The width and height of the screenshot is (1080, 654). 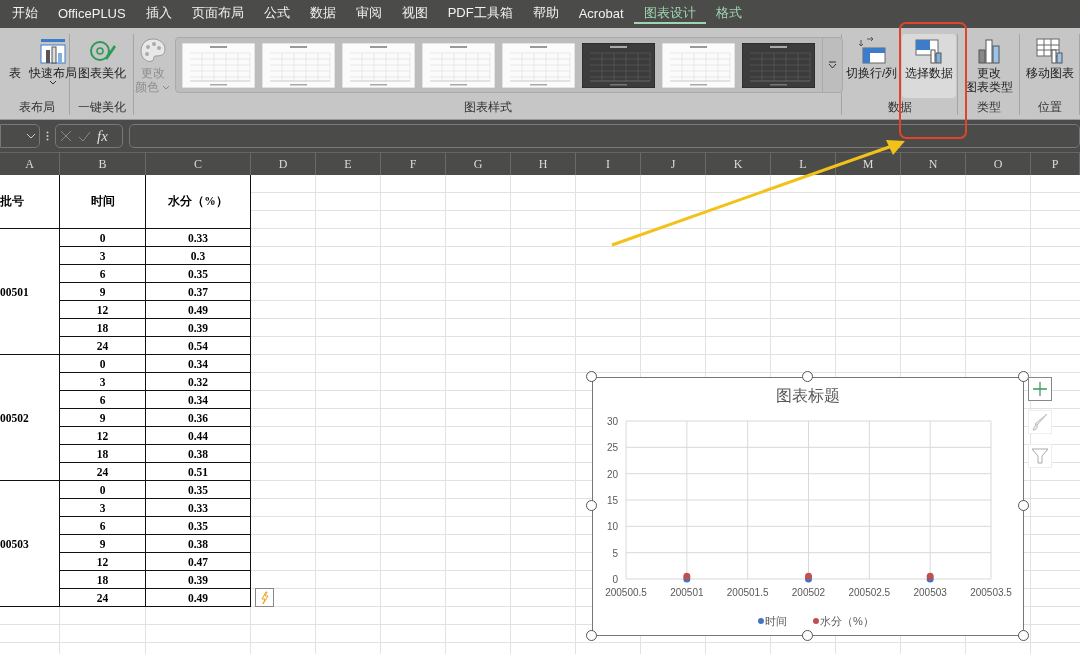 What do you see at coordinates (198, 346) in the screenshot?
I see `moisture-cell: 0.54` at bounding box center [198, 346].